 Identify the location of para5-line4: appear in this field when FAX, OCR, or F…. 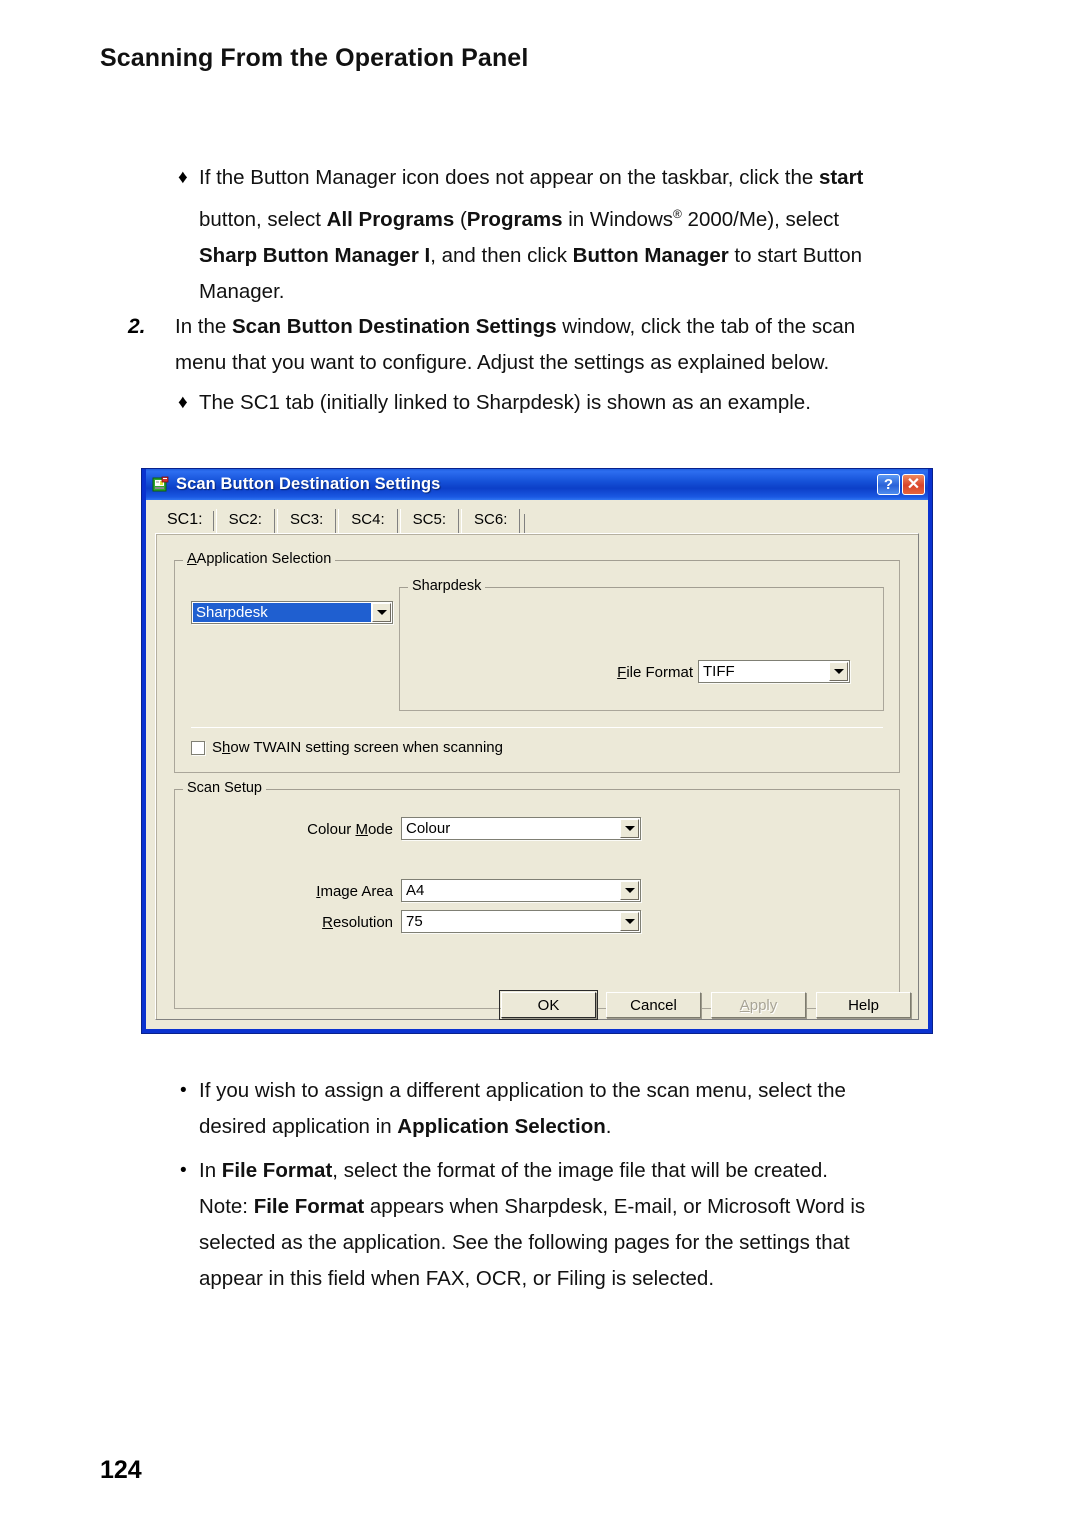
(457, 1278).